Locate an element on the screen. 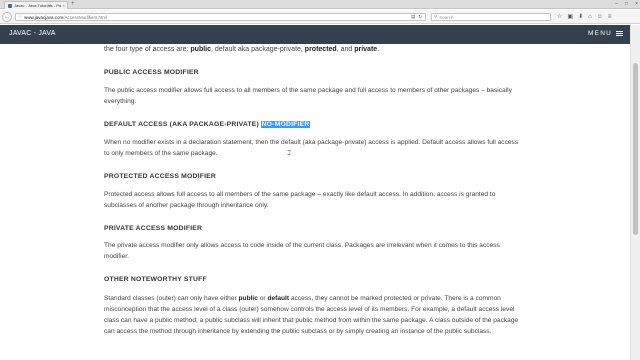 This screenshot has height=360, width=640. url-bar-actions: ▤ ↻ is located at coordinates (416, 17).